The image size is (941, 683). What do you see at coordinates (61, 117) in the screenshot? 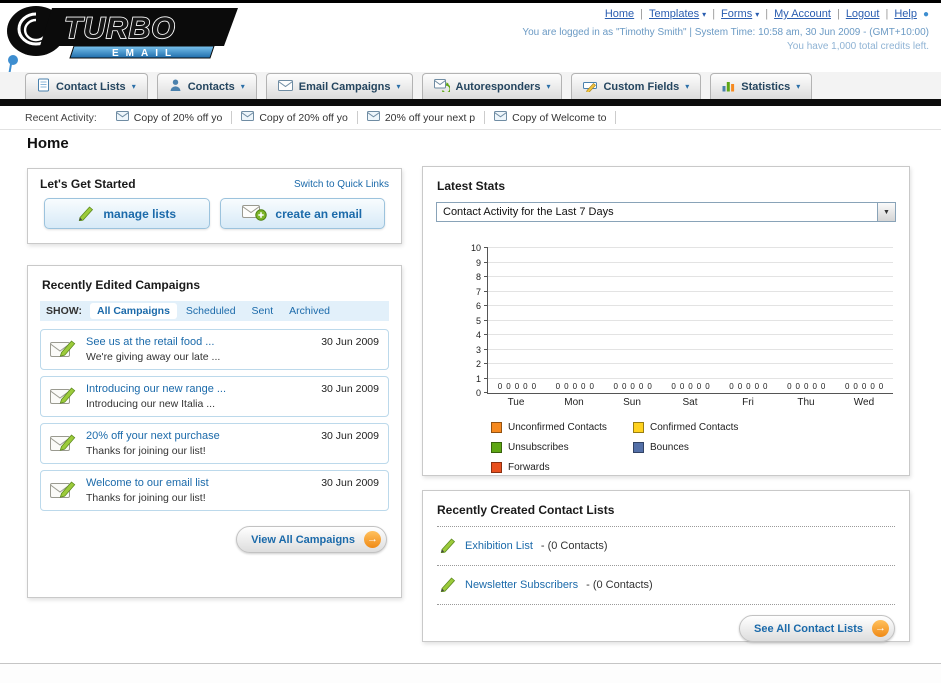
I see `recent-activity-label: Recent Activity:` at bounding box center [61, 117].